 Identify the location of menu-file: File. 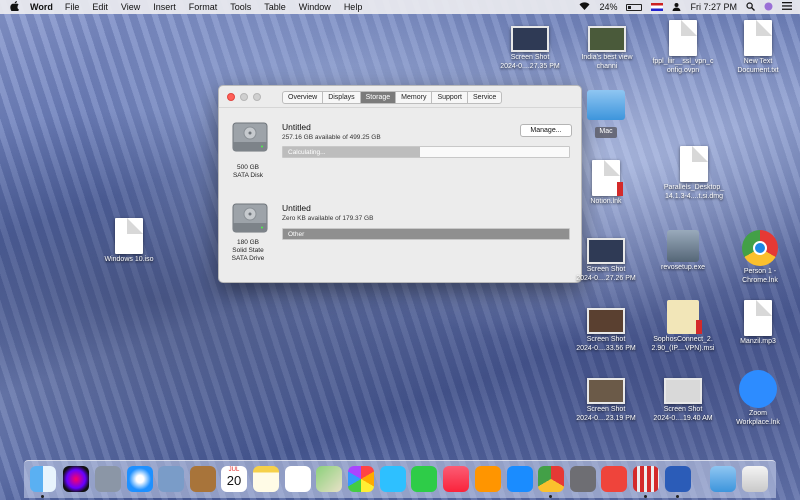
(72, 7).